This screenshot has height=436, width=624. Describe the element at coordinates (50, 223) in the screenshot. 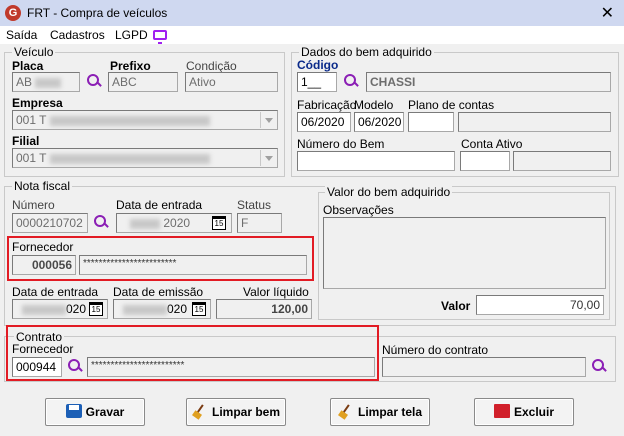

I see `nf-numero-field: 0000210702` at that location.